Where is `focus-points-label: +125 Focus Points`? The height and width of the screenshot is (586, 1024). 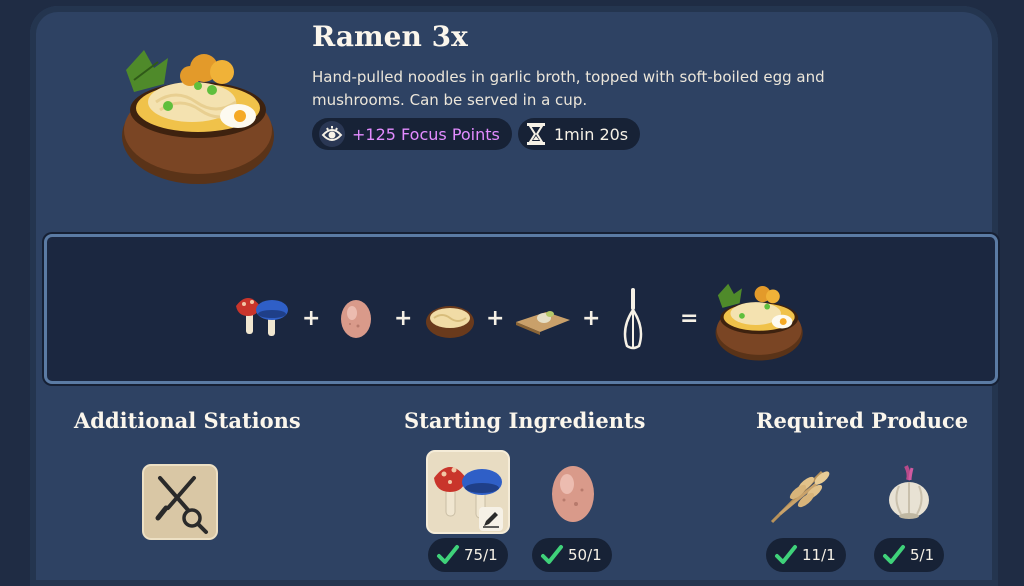
focus-points-label: +125 Focus Points is located at coordinates (426, 134).